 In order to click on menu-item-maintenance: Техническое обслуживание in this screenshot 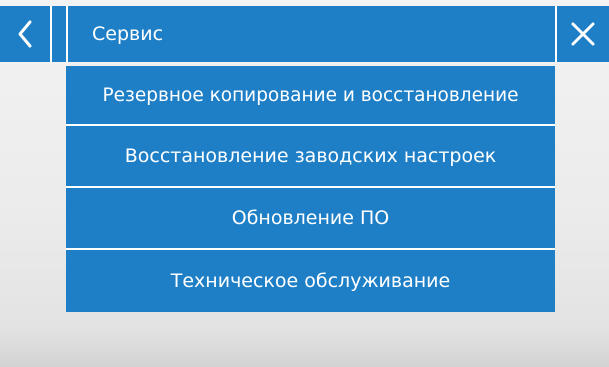, I will do `click(310, 281)`.